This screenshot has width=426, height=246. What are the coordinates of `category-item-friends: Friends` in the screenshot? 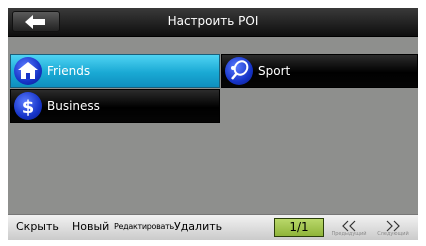 It's located at (115, 71).